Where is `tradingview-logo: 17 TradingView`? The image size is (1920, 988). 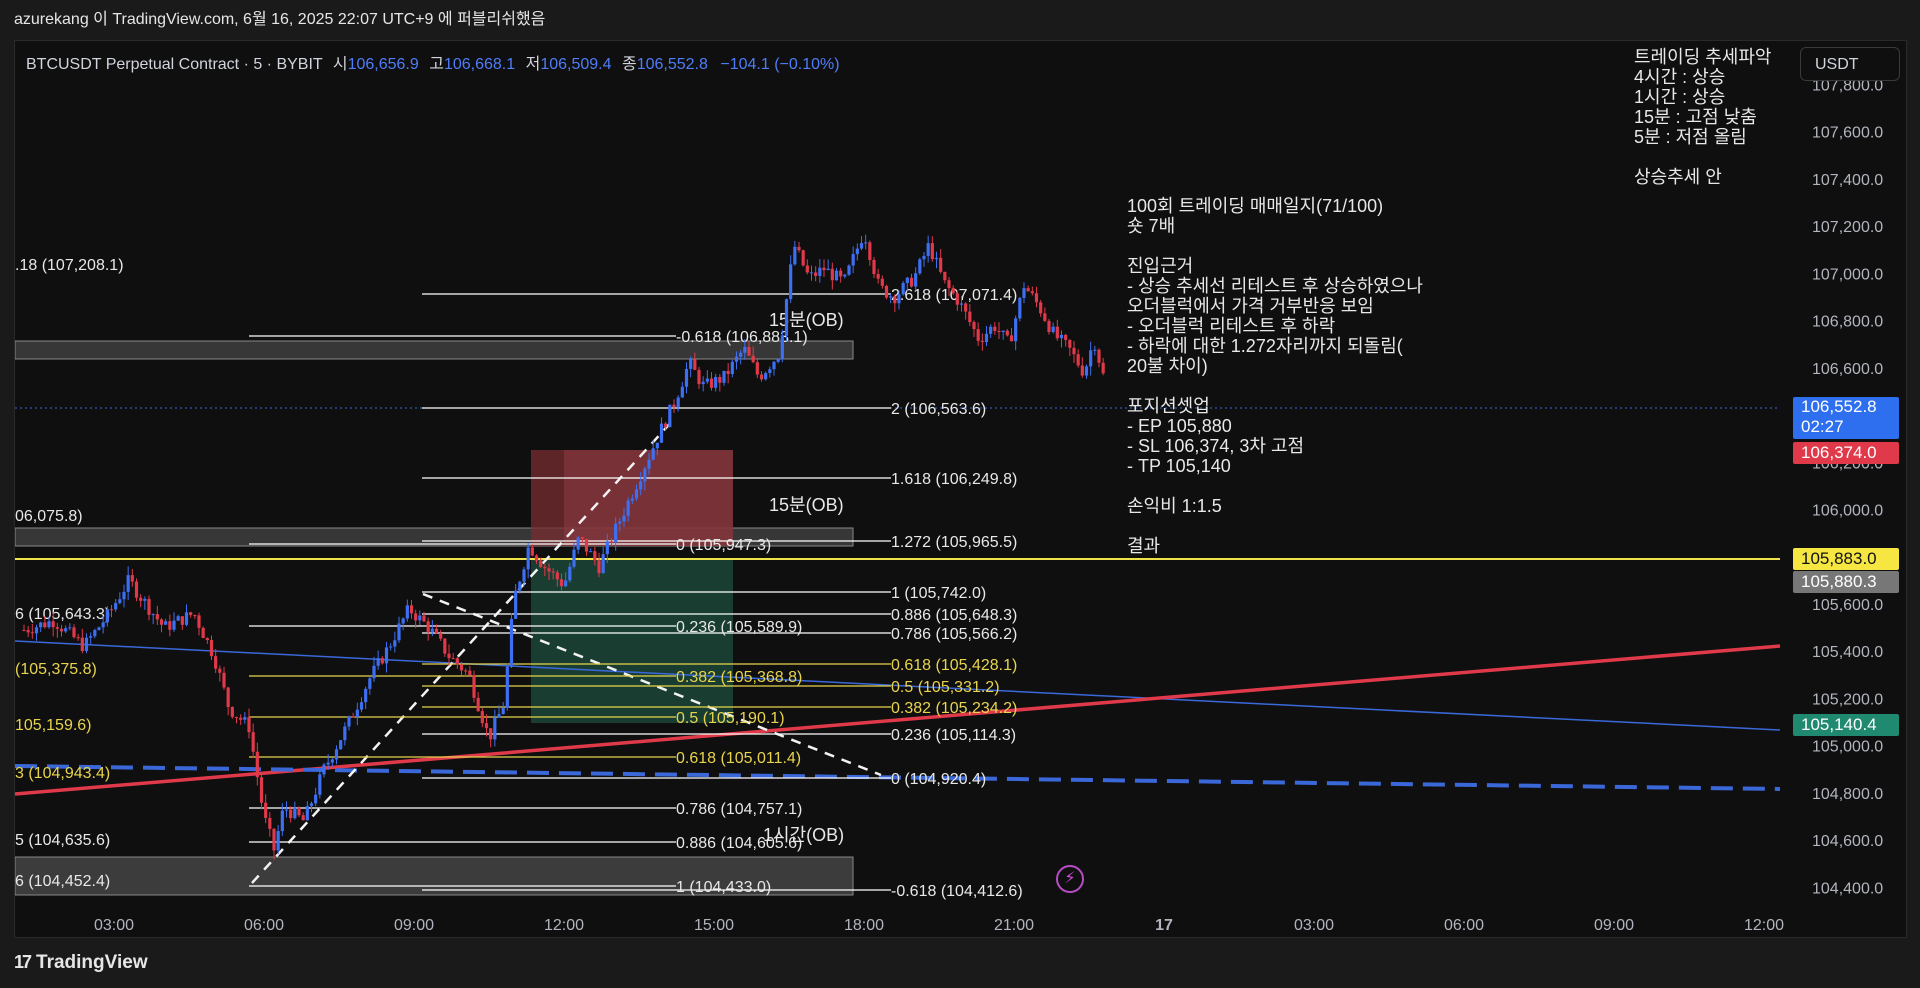
tradingview-logo: 17 TradingView is located at coordinates (81, 963).